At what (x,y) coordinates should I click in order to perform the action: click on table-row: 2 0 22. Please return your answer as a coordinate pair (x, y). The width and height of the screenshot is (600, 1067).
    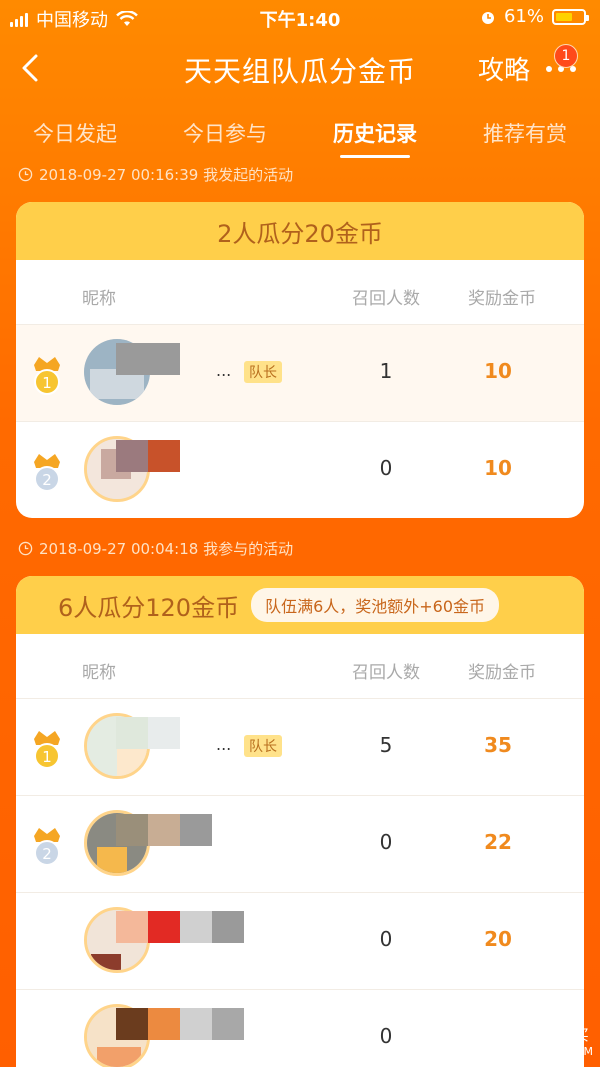
    Looking at the image, I should click on (300, 843).